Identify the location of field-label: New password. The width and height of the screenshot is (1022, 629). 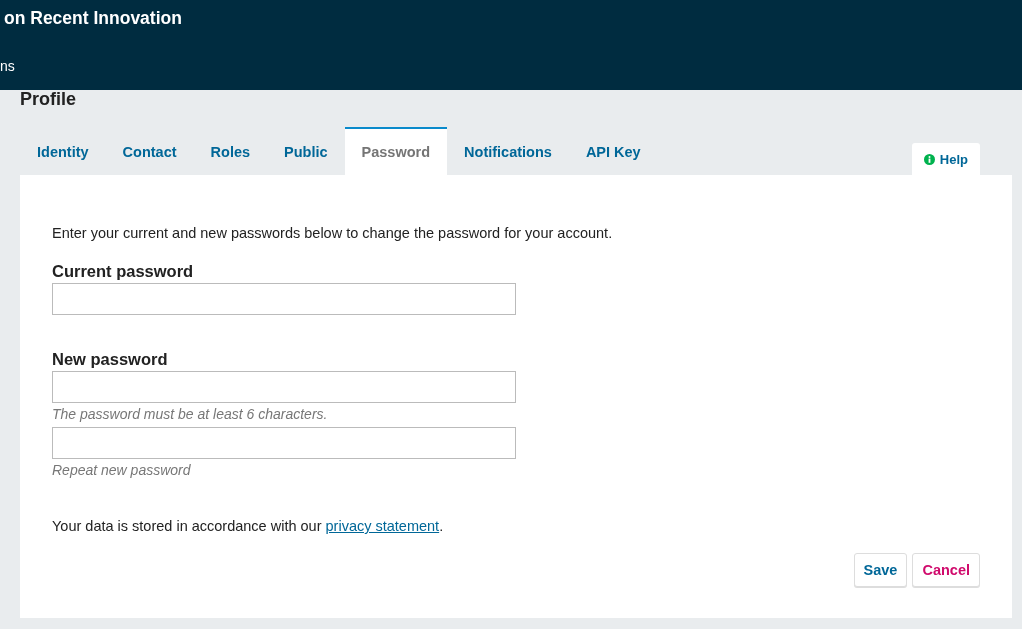
(110, 359).